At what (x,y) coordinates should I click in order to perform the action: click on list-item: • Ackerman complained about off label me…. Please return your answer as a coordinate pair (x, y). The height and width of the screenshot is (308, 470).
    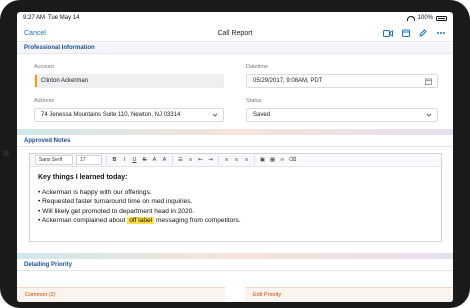
    Looking at the image, I should click on (139, 220).